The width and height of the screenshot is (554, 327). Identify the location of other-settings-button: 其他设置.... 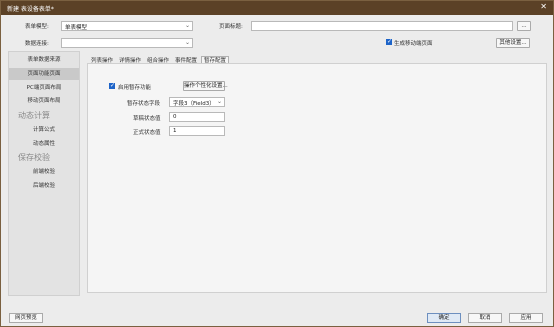
(513, 43).